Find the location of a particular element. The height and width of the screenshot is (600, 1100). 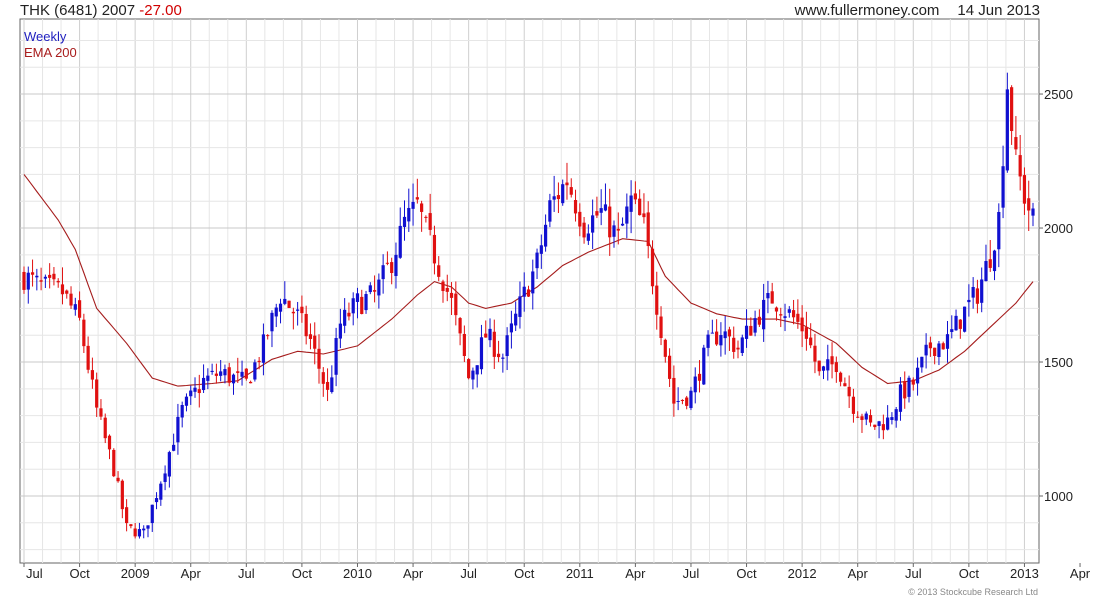

candle is located at coordinates (255, 370).